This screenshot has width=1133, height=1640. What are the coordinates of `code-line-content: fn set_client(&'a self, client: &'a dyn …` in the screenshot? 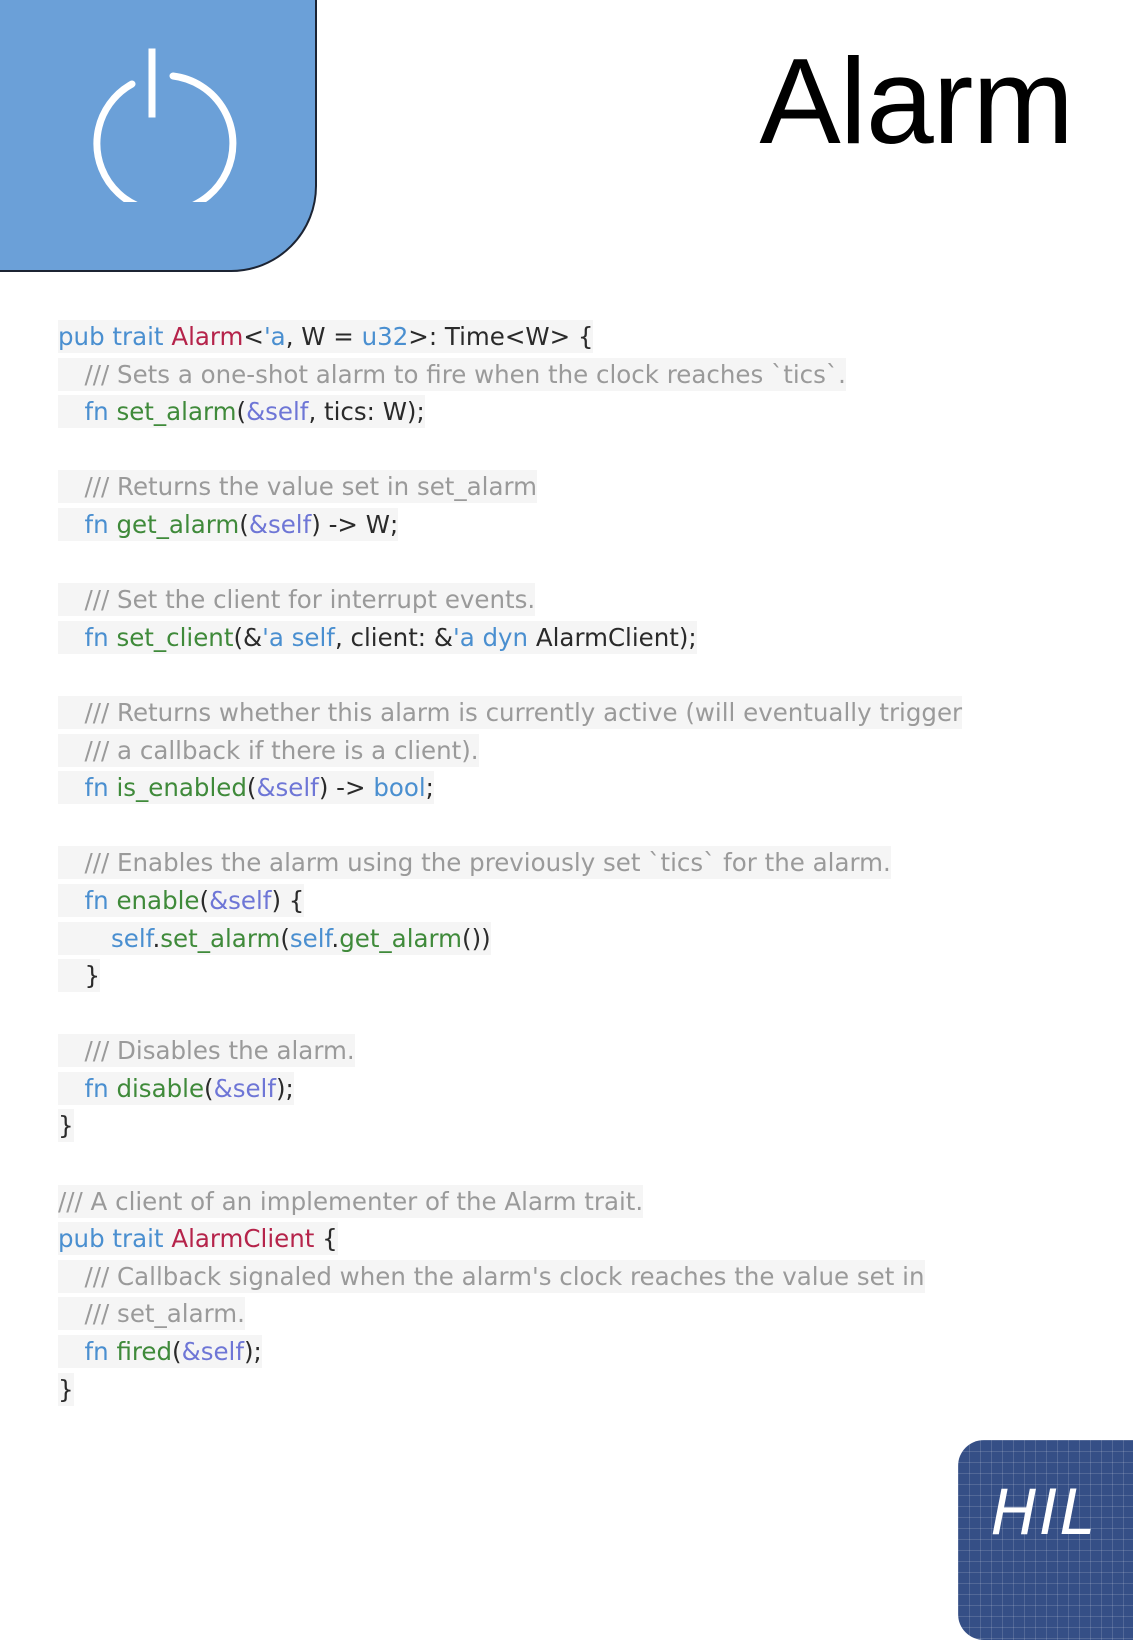 It's located at (377, 637).